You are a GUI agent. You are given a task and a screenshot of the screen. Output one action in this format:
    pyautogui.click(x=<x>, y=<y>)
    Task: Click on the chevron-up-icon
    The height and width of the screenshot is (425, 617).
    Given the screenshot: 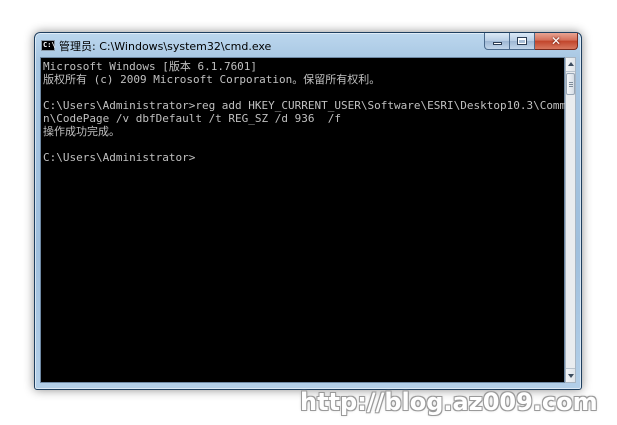 What is the action you would take?
    pyautogui.click(x=571, y=64)
    